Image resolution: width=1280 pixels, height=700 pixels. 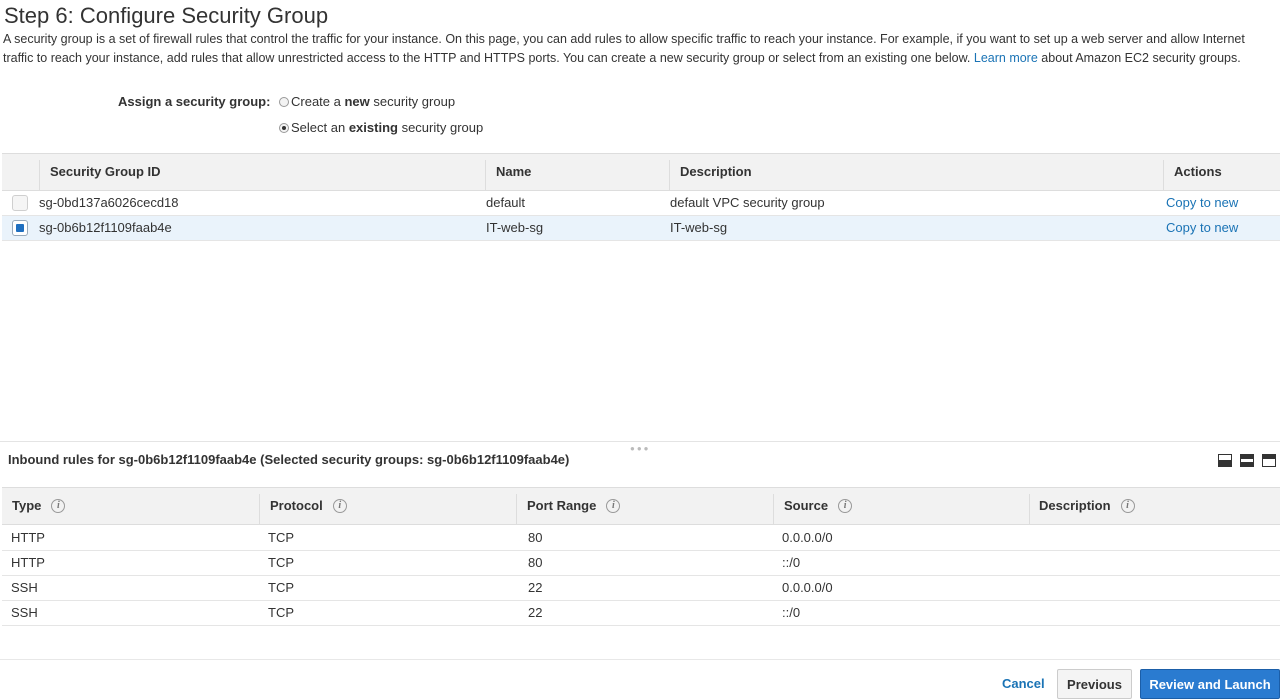 I want to click on column-header-label: Type, so click(x=27, y=505).